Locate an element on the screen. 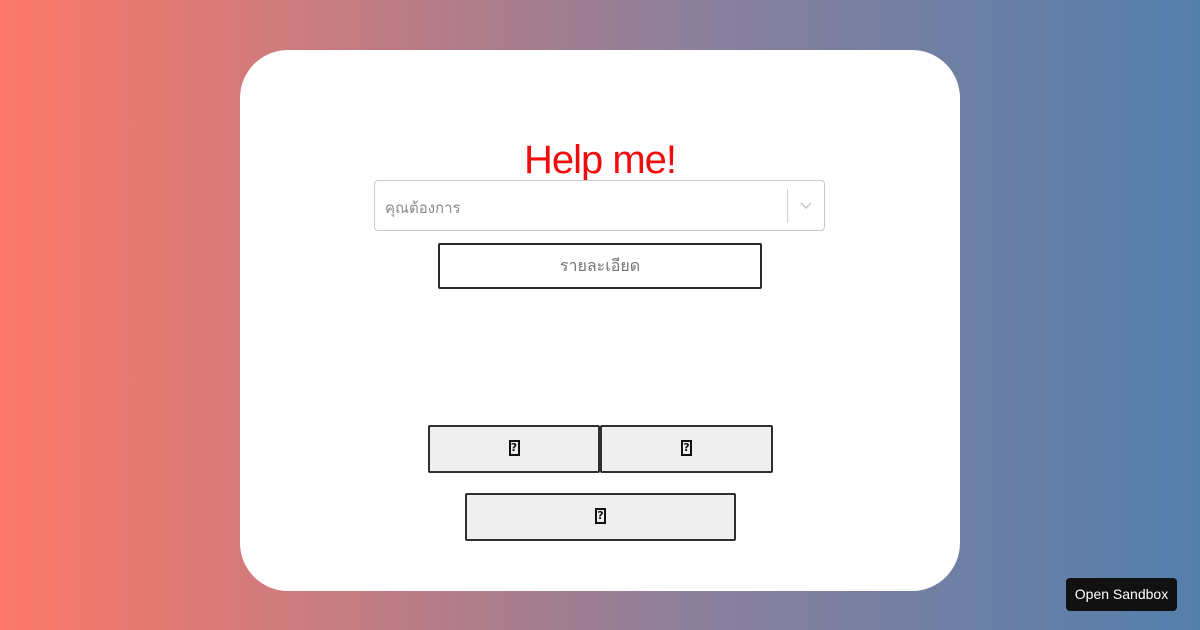 The image size is (1200, 630). detail-input: รายละเอียด is located at coordinates (600, 266).